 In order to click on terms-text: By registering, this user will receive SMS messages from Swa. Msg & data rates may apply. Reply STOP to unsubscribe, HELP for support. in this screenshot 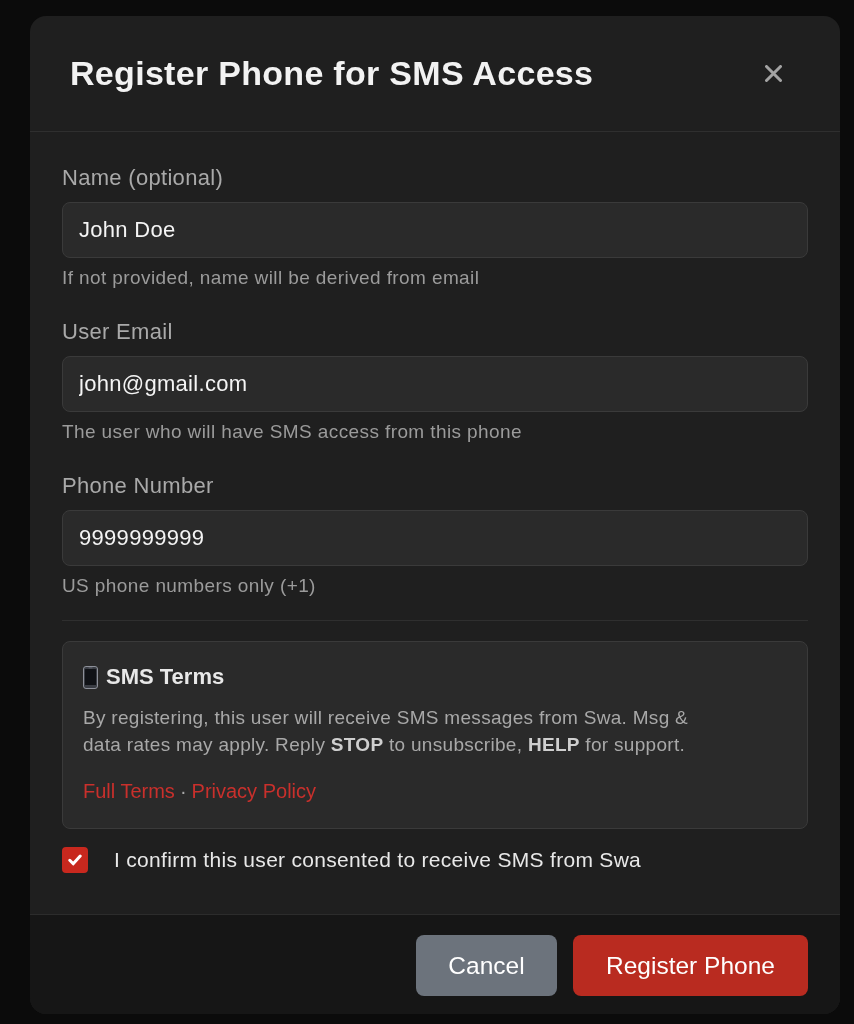, I will do `click(386, 731)`.